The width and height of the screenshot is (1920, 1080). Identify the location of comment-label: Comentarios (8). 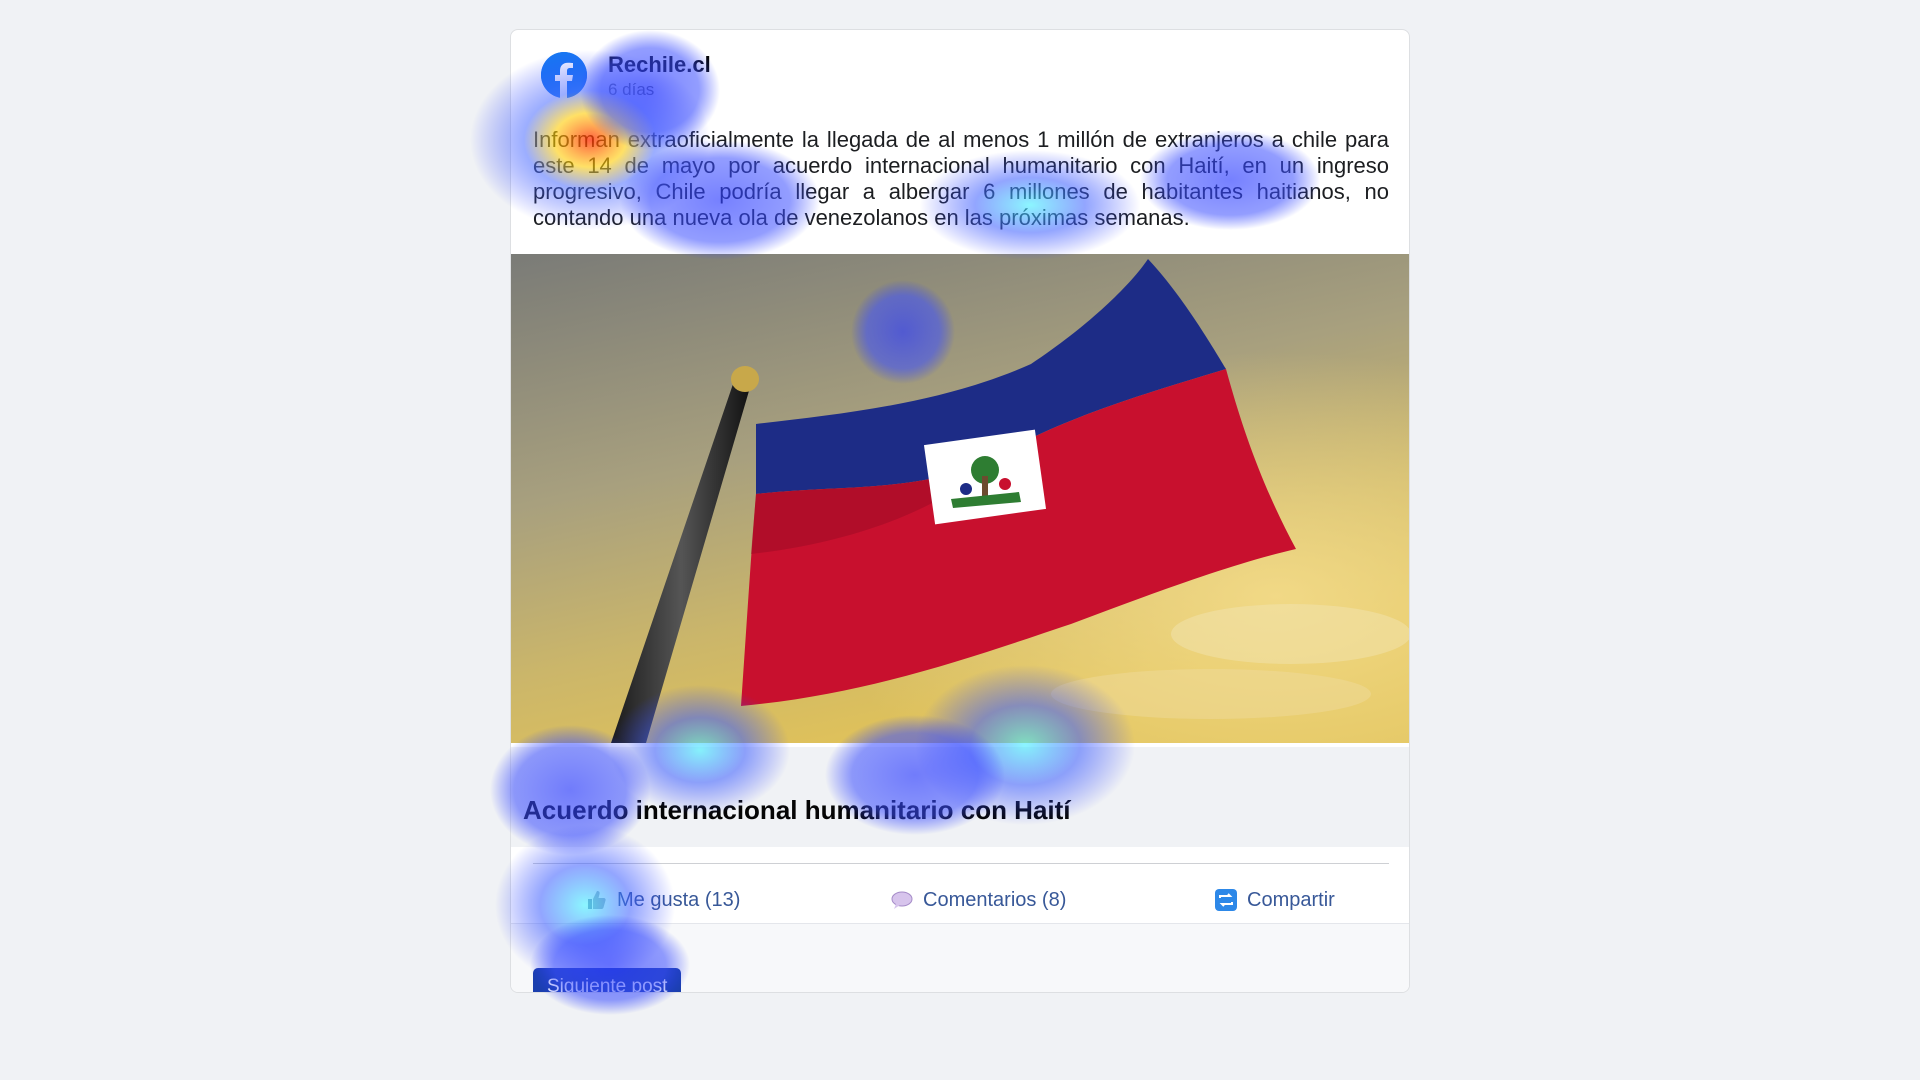
(995, 899).